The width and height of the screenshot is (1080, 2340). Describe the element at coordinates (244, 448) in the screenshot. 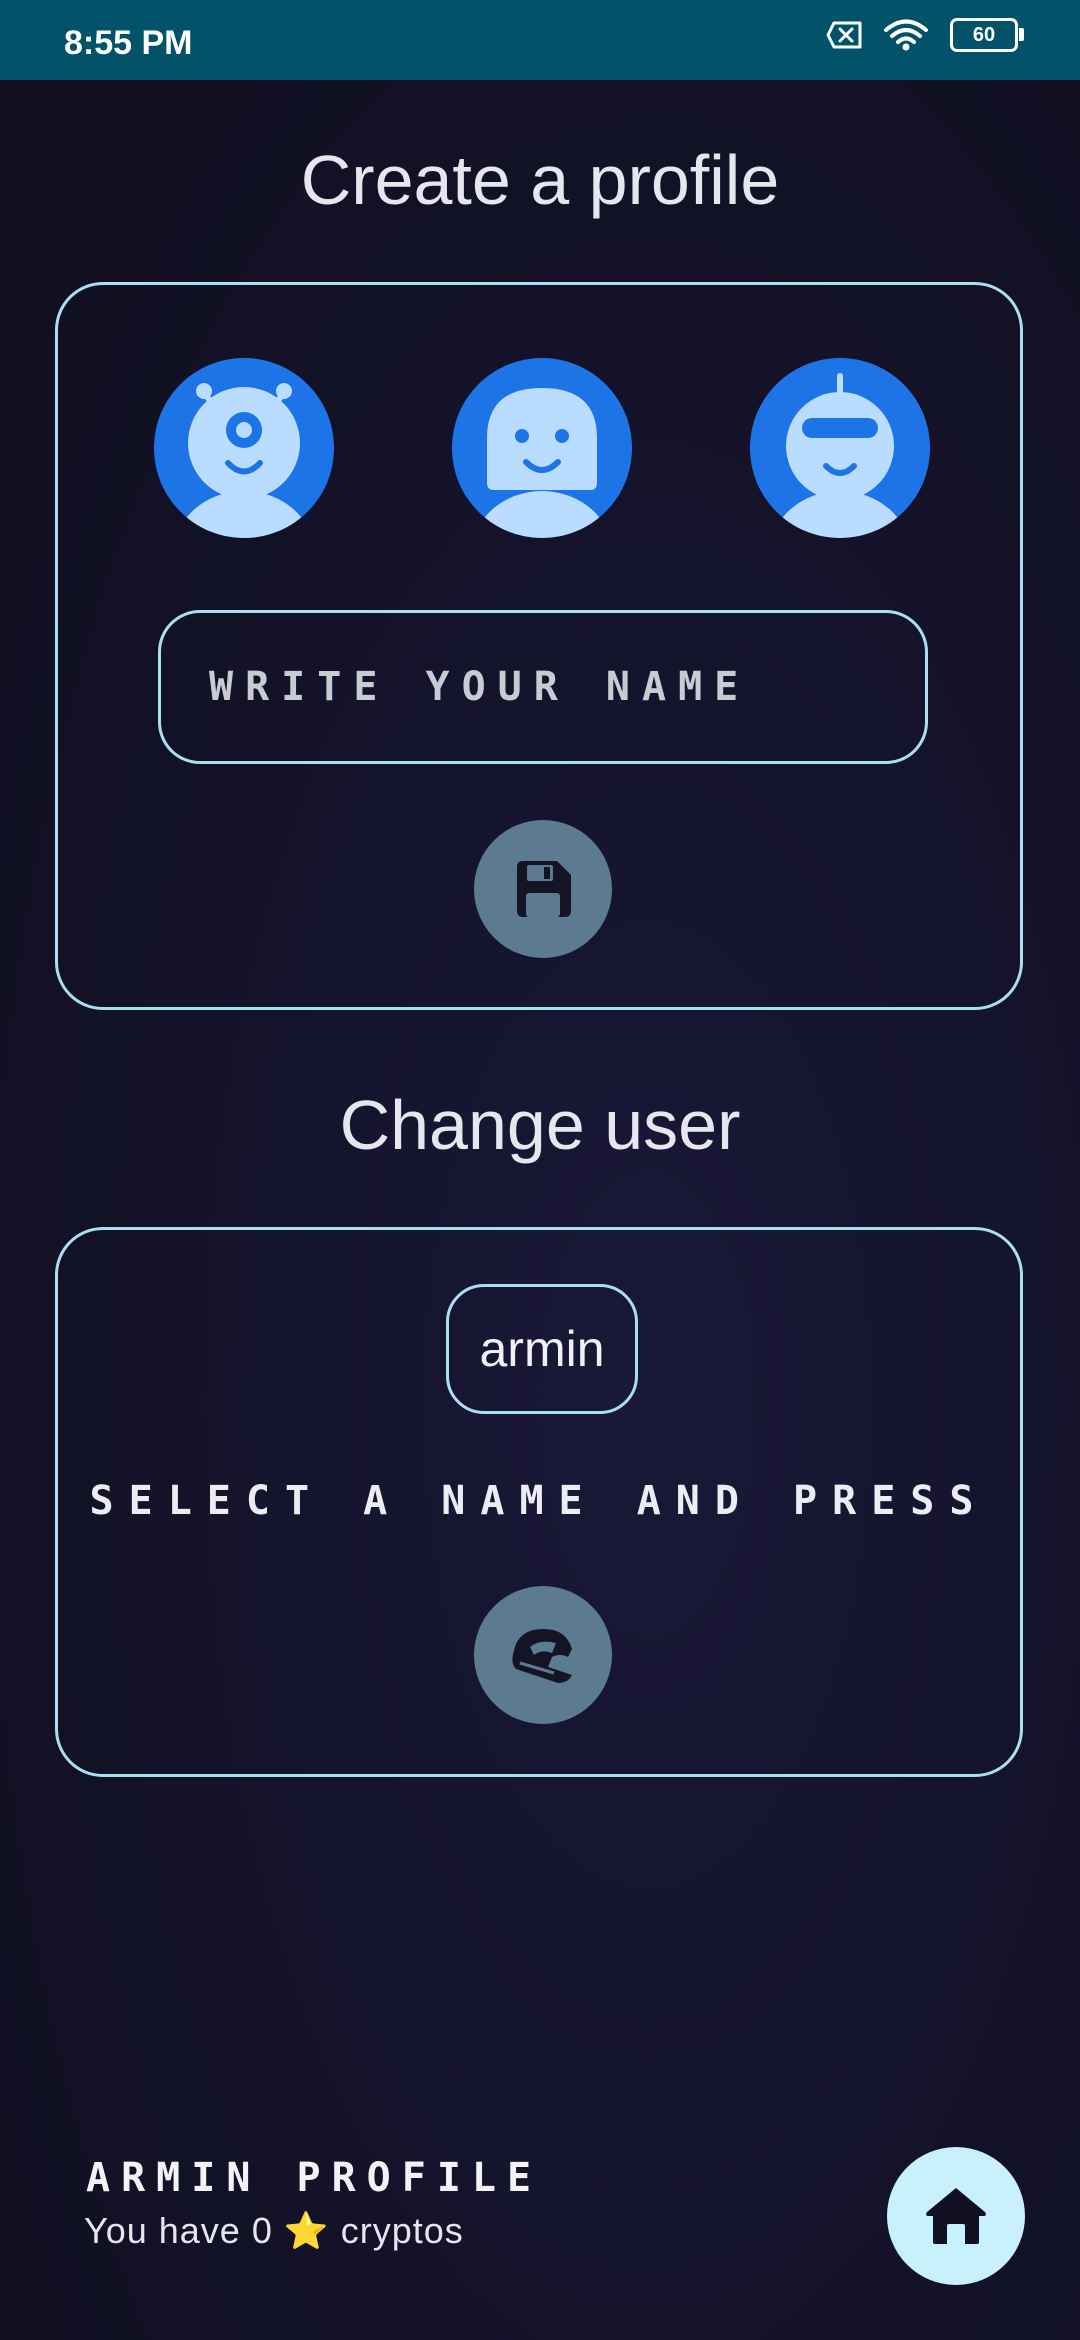

I see `alien-avatar` at that location.